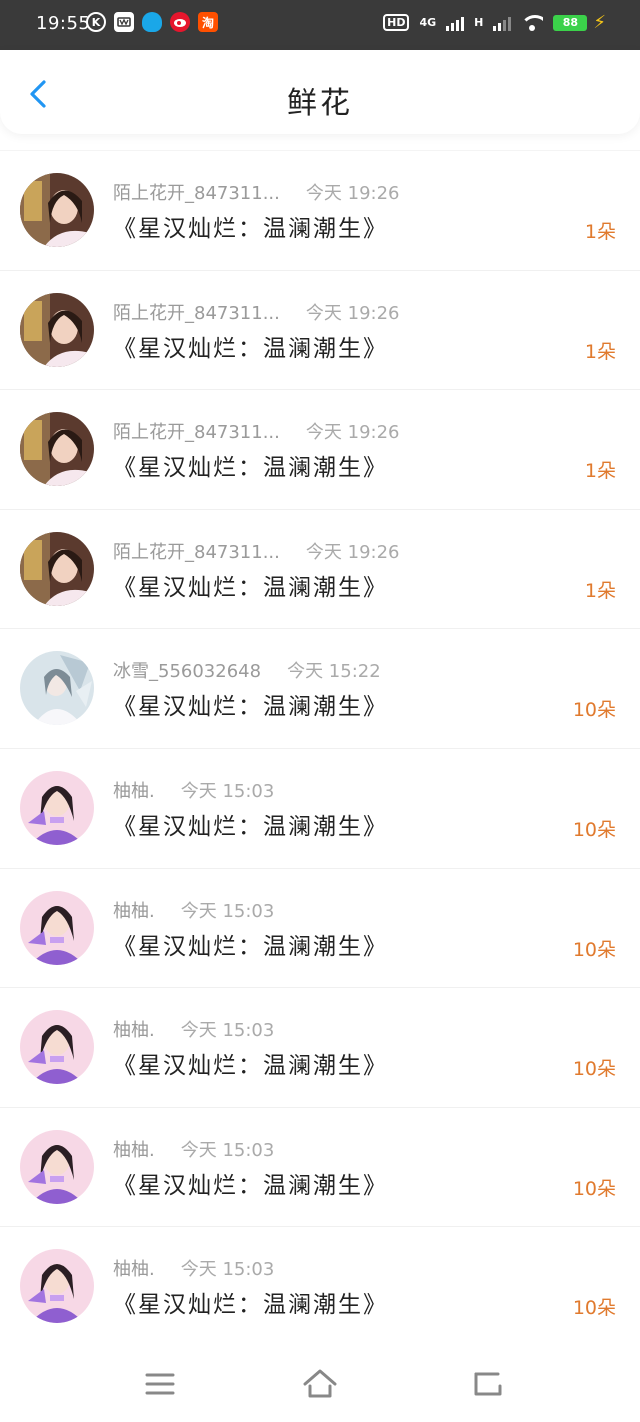  I want to click on system-back-button, so click(488, 1384).